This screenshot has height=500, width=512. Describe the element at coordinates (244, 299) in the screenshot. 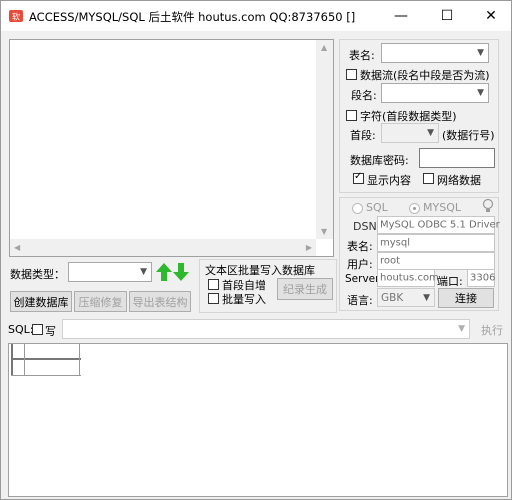

I see `batch-write-label: 批量写入` at that location.